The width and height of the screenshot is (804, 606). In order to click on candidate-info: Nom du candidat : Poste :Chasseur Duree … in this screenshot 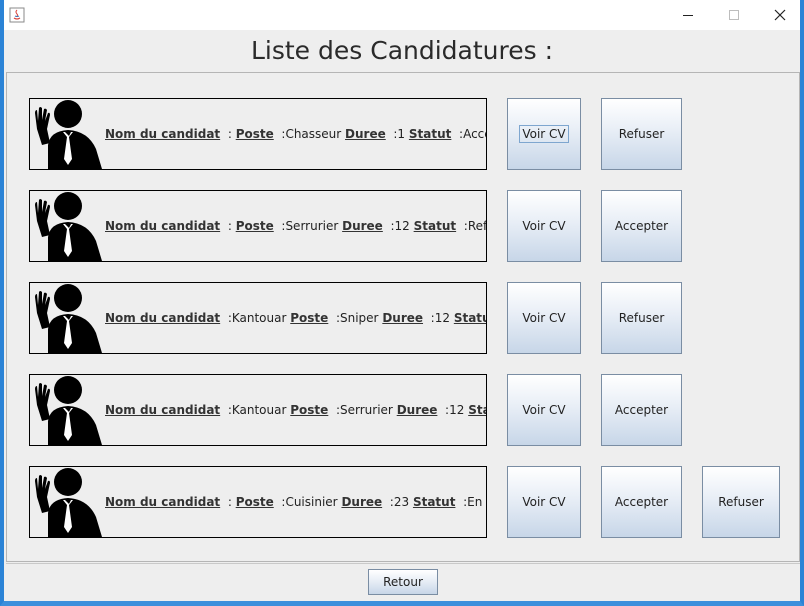, I will do `click(295, 134)`.